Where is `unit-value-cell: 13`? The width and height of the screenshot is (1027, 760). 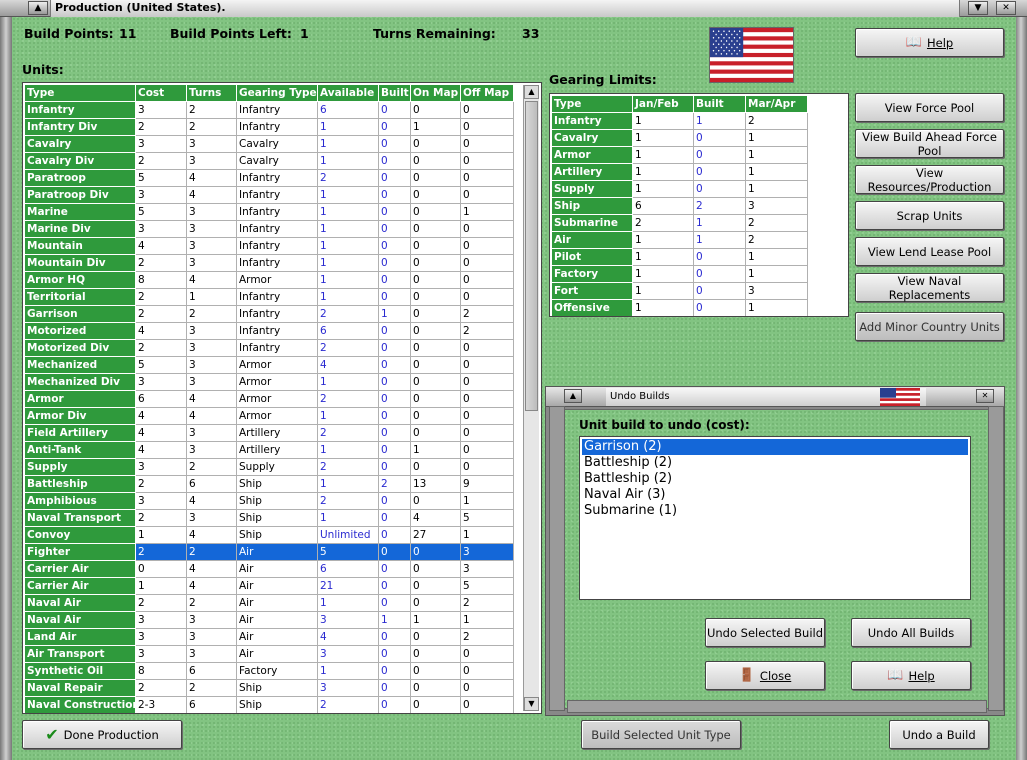 unit-value-cell: 13 is located at coordinates (435, 484).